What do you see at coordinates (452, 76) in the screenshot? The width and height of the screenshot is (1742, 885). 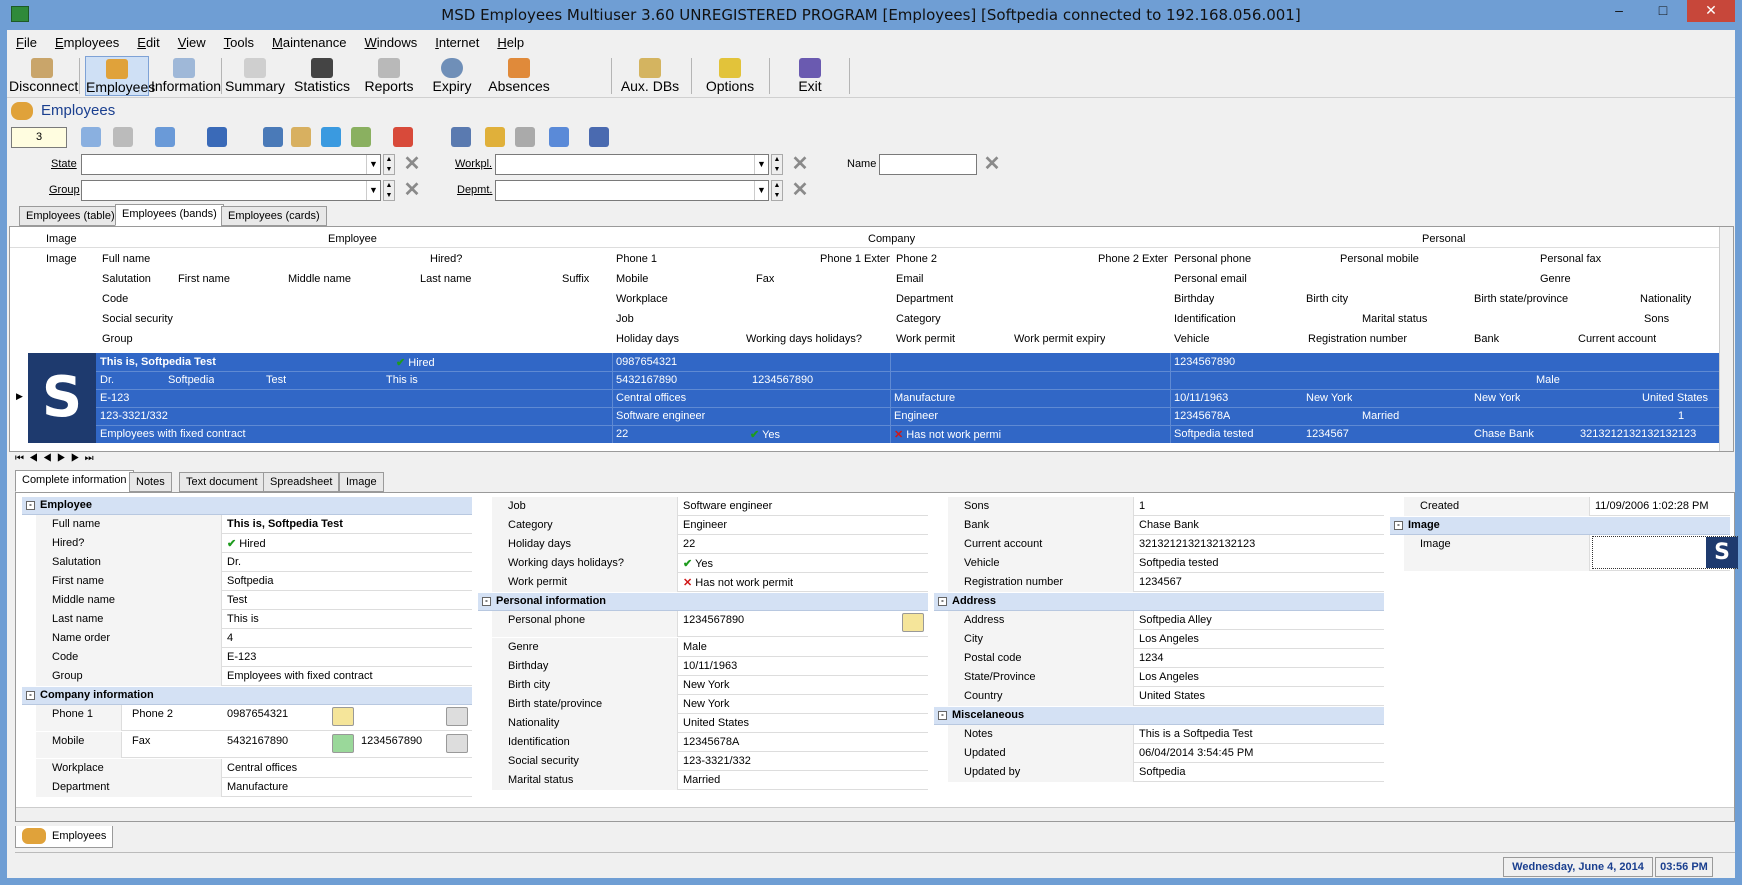 I see `expiry-button: Expiry` at bounding box center [452, 76].